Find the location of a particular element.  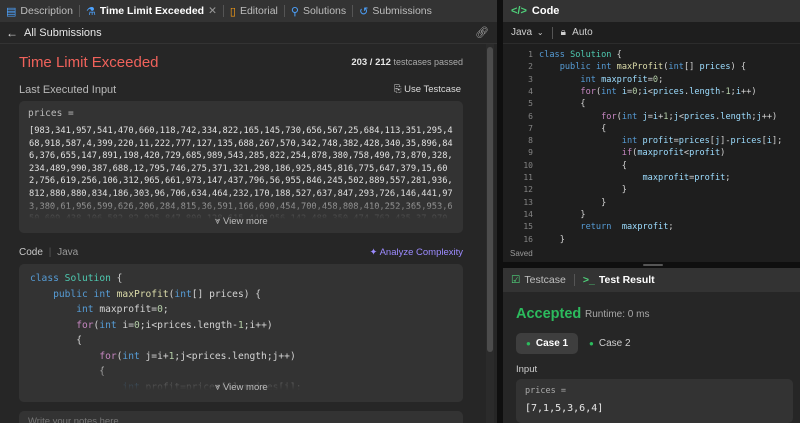

left-scrollbar is located at coordinates (490, 233).